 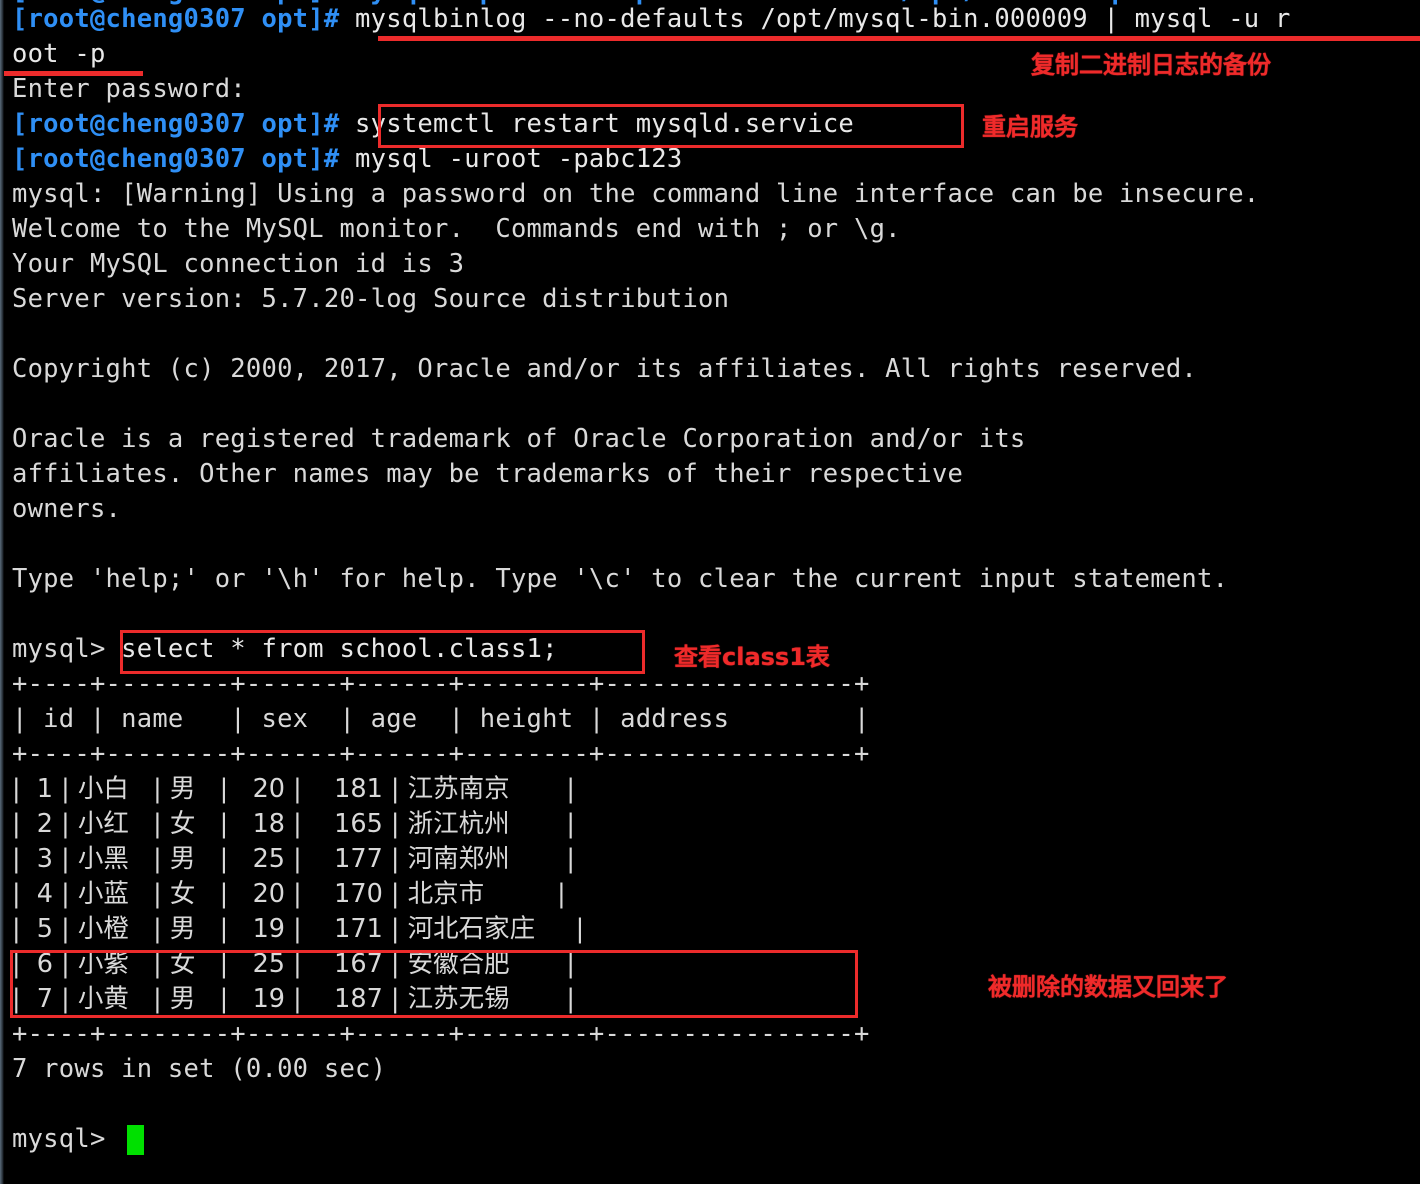 I want to click on table-row: | 7 | 小黄 | 男 | 19 | 187 | 江苏无锡 |, so click(x=293, y=999).